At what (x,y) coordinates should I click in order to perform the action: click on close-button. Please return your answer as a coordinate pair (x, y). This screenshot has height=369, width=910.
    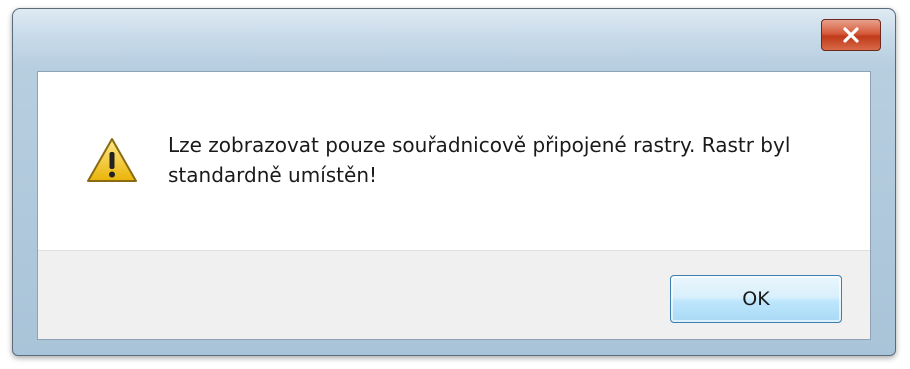
    Looking at the image, I should click on (851, 35).